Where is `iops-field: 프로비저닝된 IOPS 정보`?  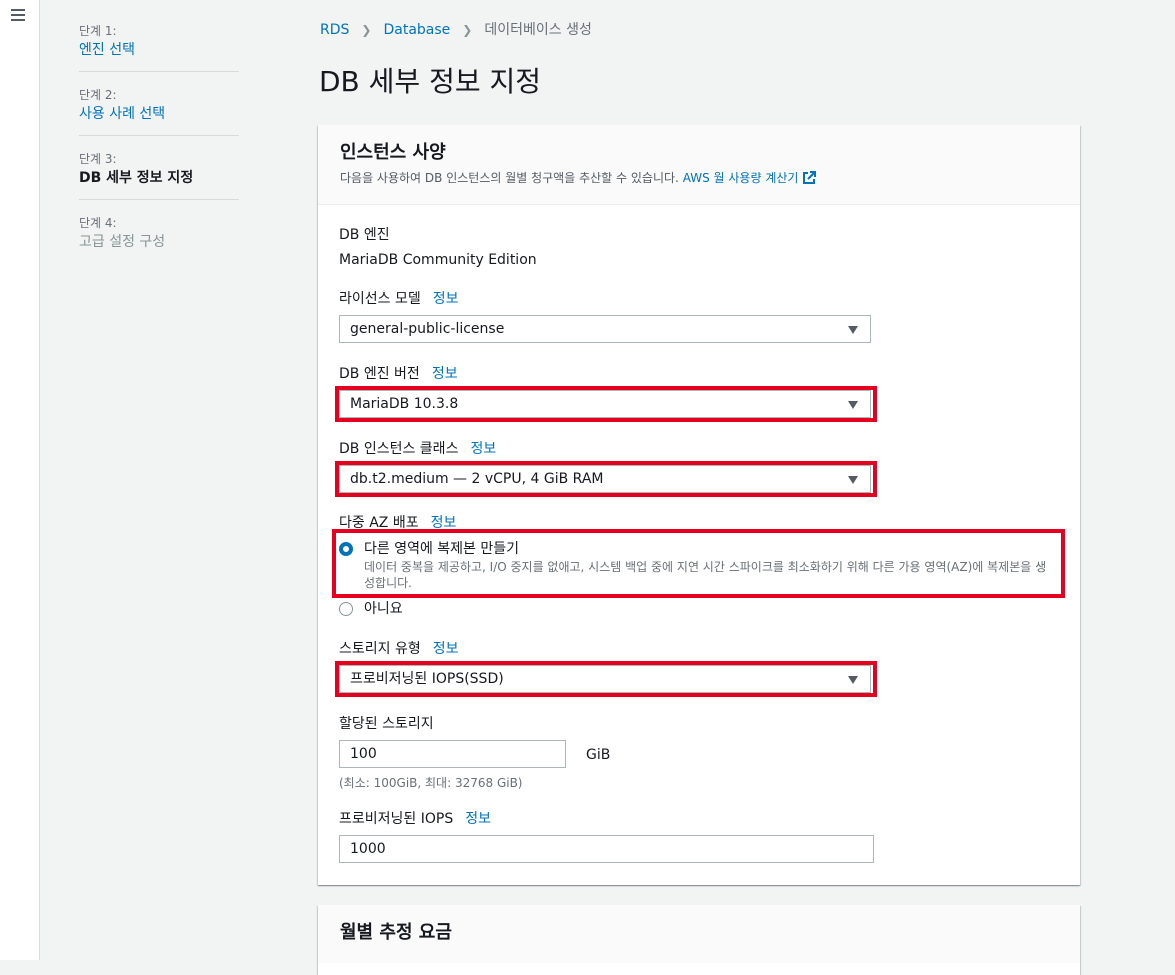 iops-field: 프로비저닝된 IOPS 정보 is located at coordinates (415, 819).